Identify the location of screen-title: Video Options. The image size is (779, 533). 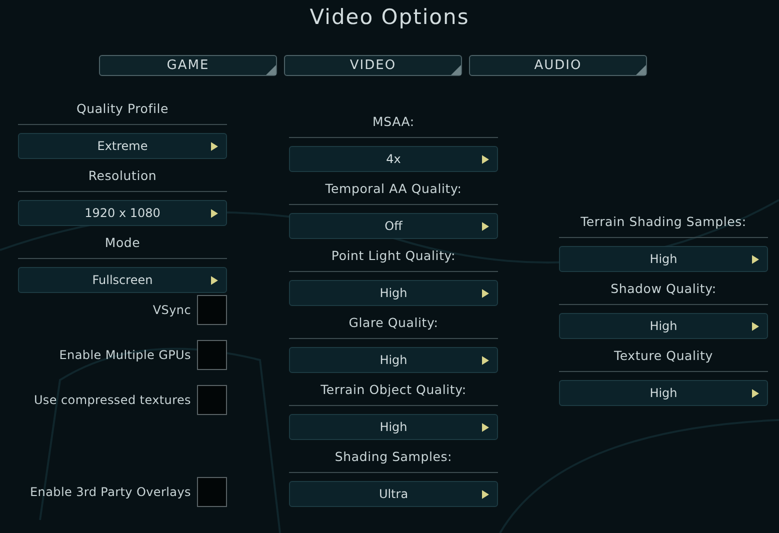
(389, 17).